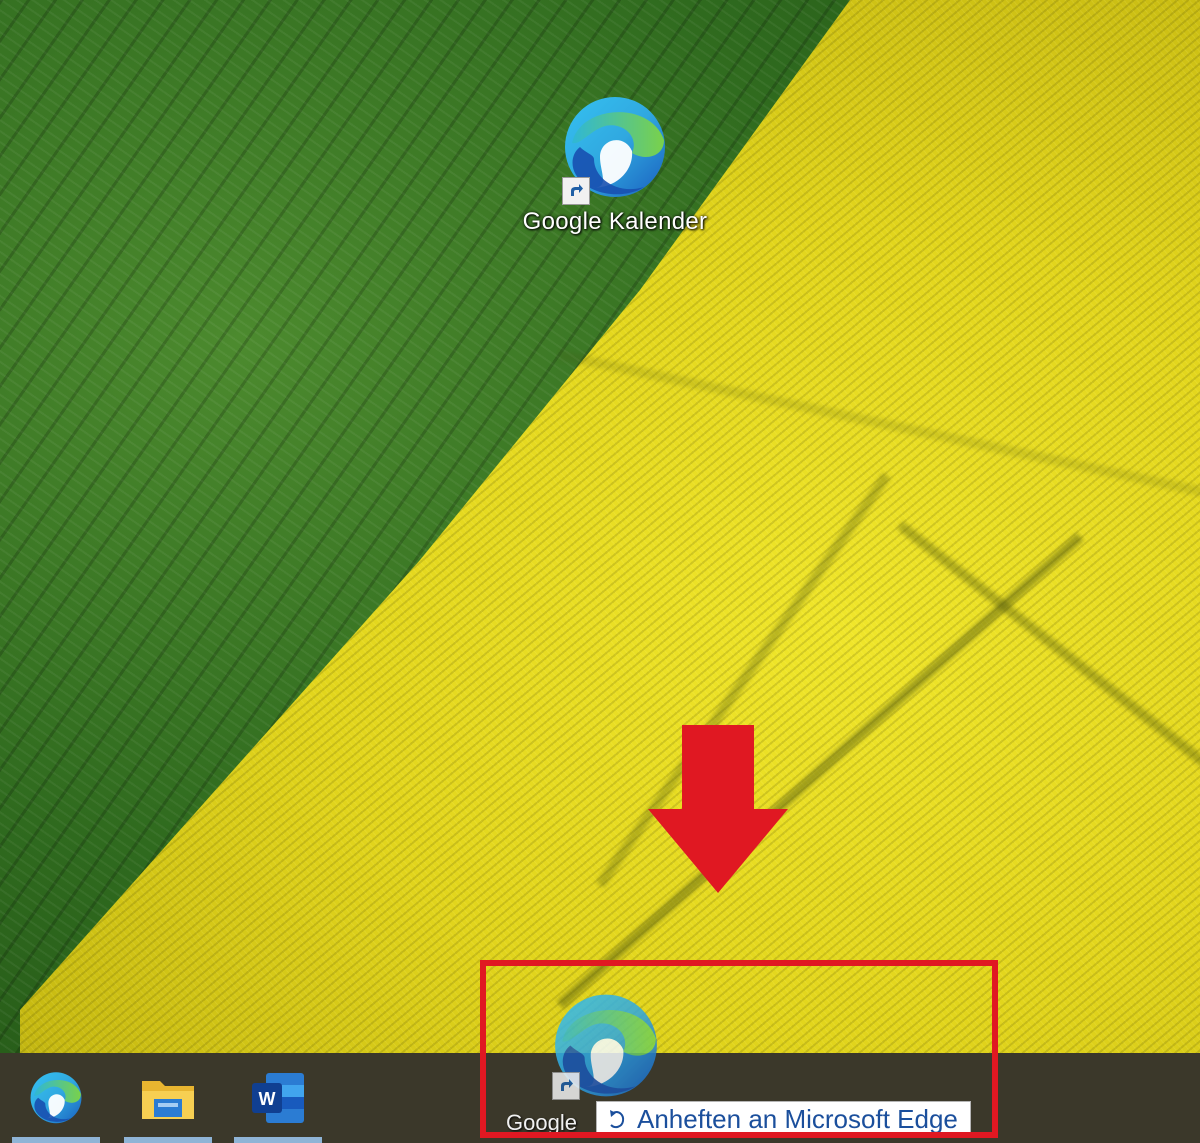 The image size is (1200, 1143). I want to click on shortcut-arrow-icon, so click(576, 191).